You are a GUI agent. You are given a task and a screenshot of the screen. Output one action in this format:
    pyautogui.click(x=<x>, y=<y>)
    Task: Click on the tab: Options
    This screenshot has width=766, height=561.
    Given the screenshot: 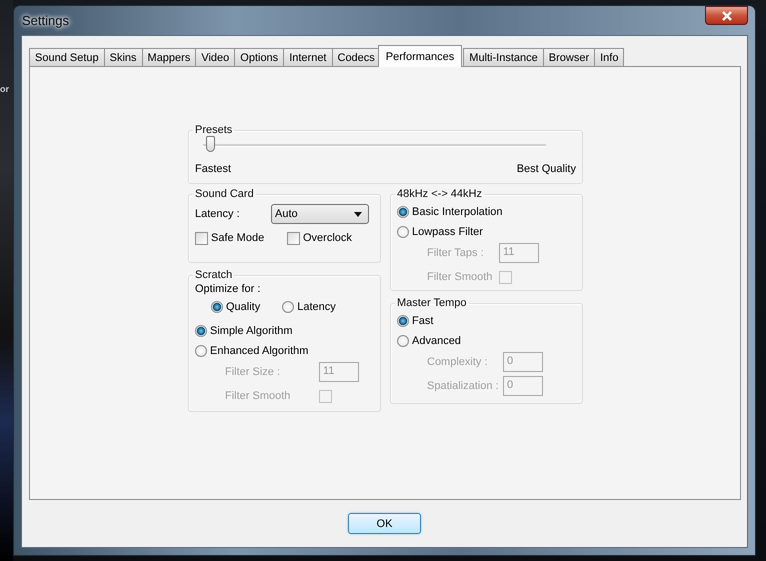 What is the action you would take?
    pyautogui.click(x=259, y=57)
    